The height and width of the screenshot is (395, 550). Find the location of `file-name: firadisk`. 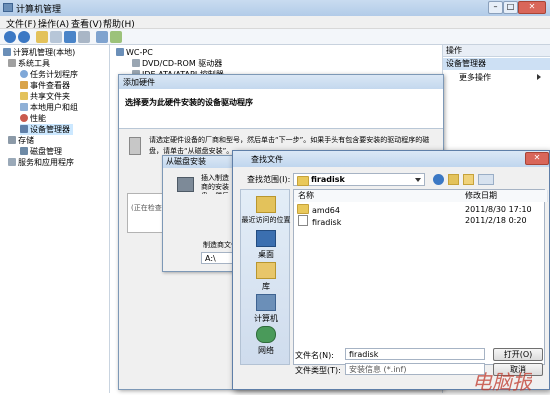

file-name: firadisk is located at coordinates (327, 222).